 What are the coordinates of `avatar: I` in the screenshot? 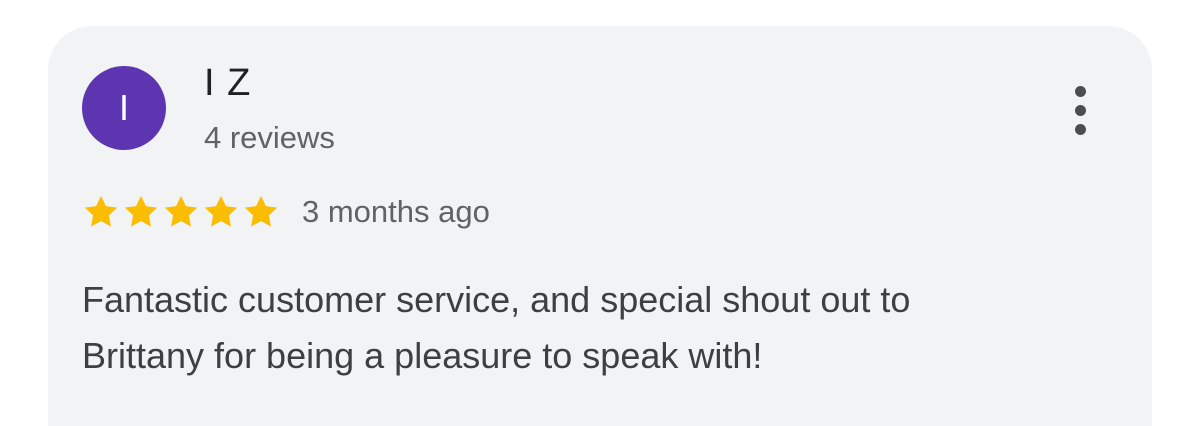 It's located at (124, 108).